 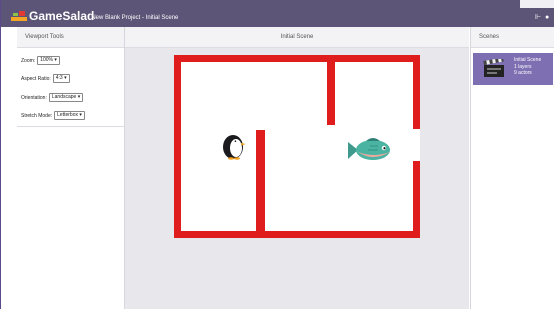 I want to click on aspect-ratio-label: Aspect Ratio:, so click(x=36, y=78).